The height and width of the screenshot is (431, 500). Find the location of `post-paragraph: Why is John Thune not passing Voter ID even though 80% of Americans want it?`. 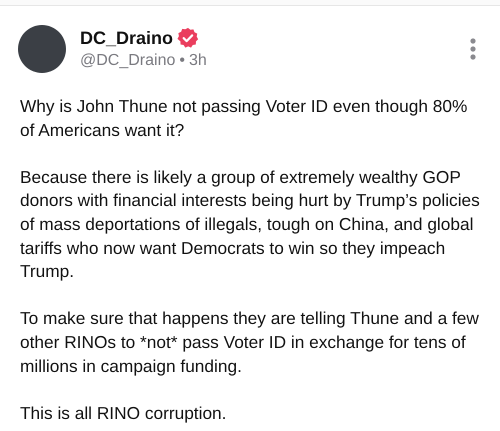

post-paragraph: Why is John Thune not passing Voter ID even though 80% of Americans want it? is located at coordinates (244, 118).